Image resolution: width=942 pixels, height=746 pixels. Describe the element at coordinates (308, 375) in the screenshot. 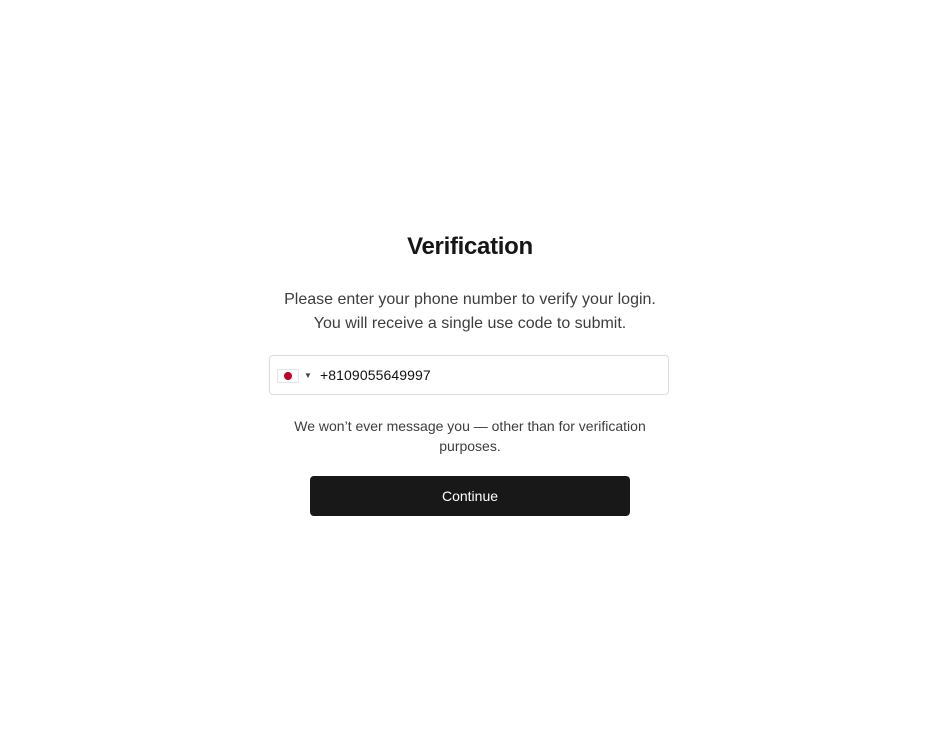

I see `chevron-down-icon: ▼` at that location.